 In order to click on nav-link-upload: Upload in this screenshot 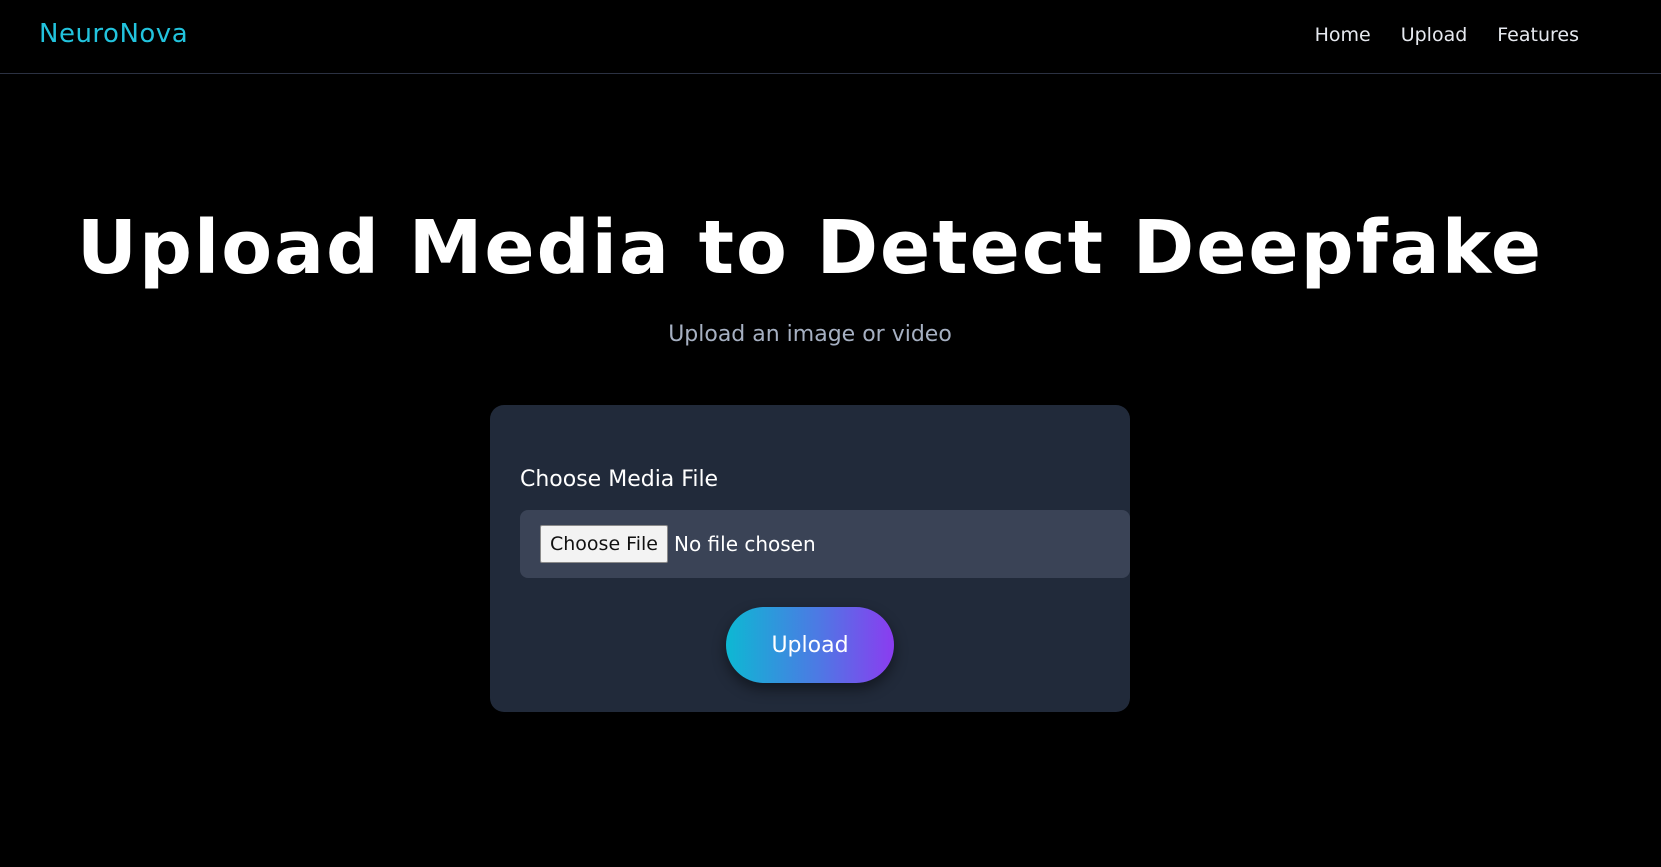, I will do `click(1434, 35)`.